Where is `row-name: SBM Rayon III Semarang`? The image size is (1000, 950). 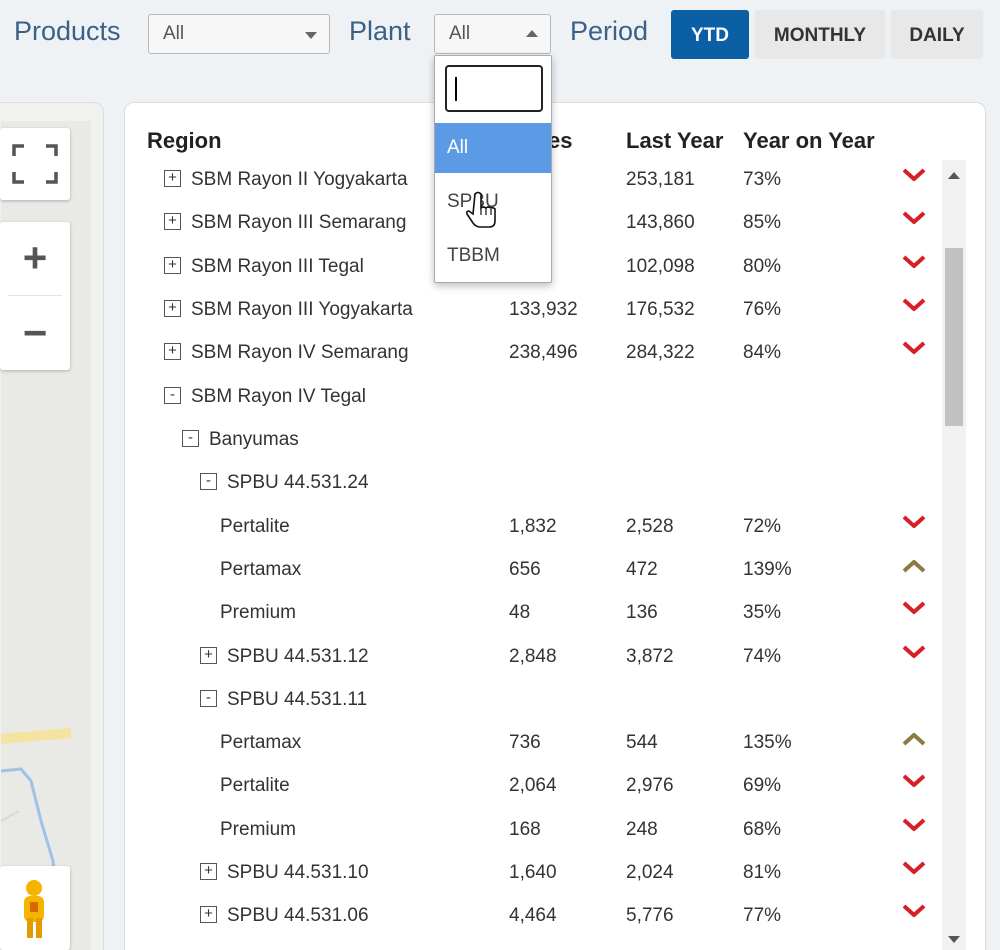
row-name: SBM Rayon III Semarang is located at coordinates (299, 222).